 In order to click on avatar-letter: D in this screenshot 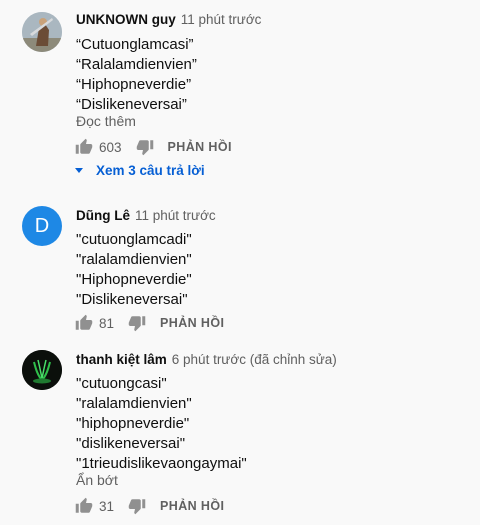, I will do `click(42, 225)`.